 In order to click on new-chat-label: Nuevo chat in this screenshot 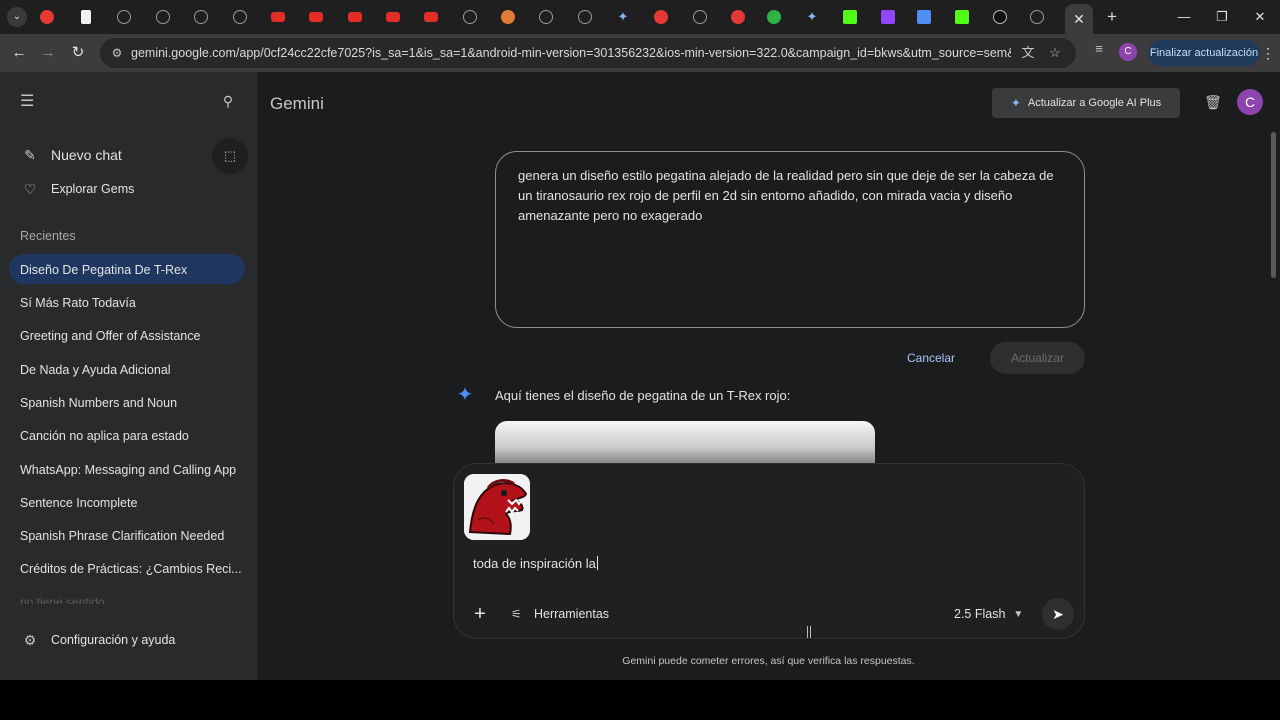, I will do `click(86, 155)`.